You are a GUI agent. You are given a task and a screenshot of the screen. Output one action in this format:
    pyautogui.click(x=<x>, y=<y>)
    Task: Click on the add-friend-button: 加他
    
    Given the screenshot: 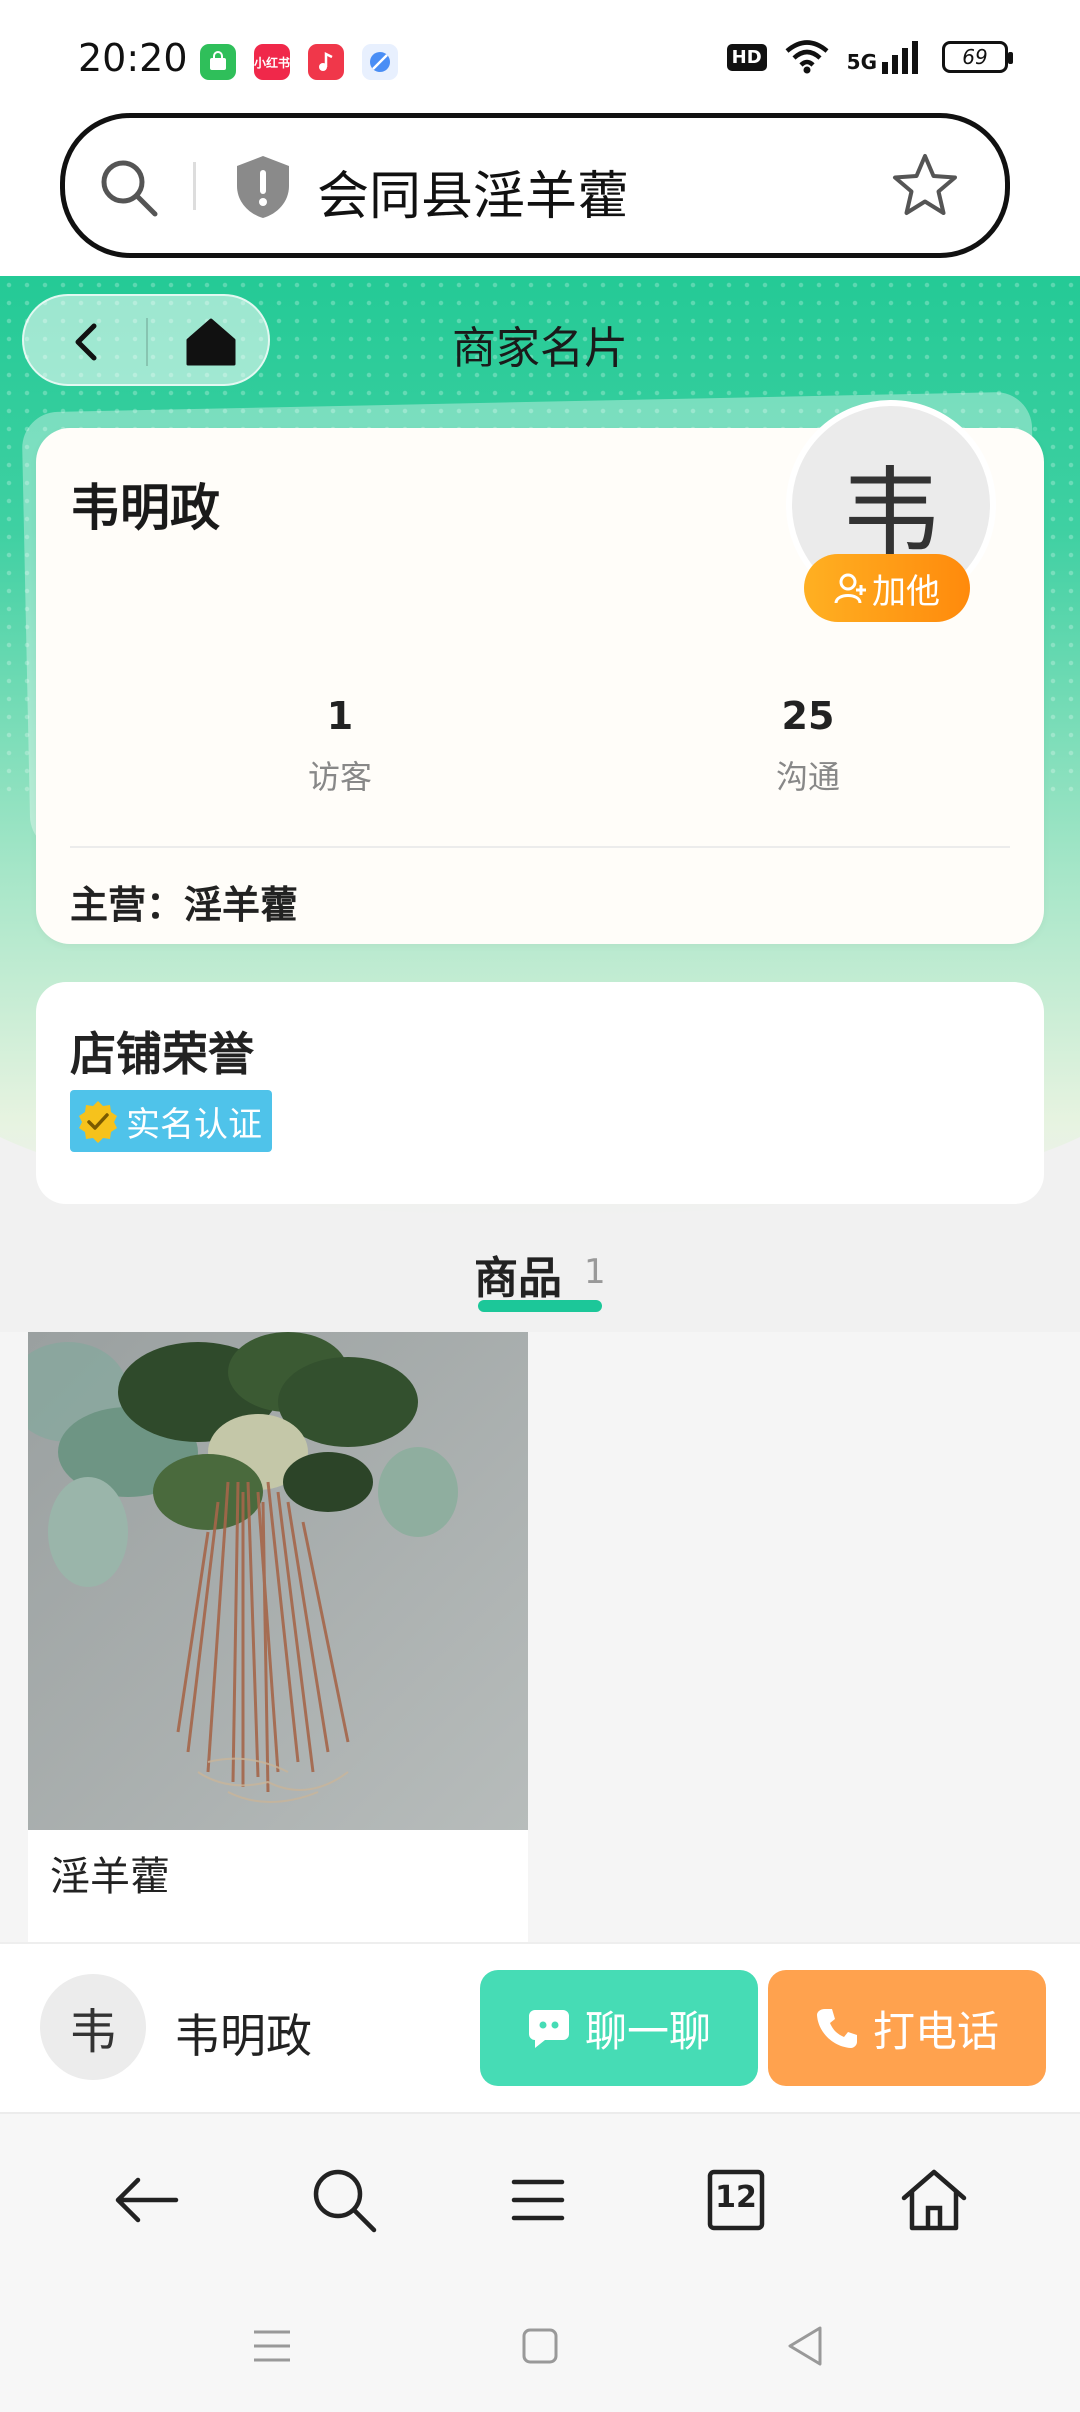 What is the action you would take?
    pyautogui.click(x=887, y=588)
    